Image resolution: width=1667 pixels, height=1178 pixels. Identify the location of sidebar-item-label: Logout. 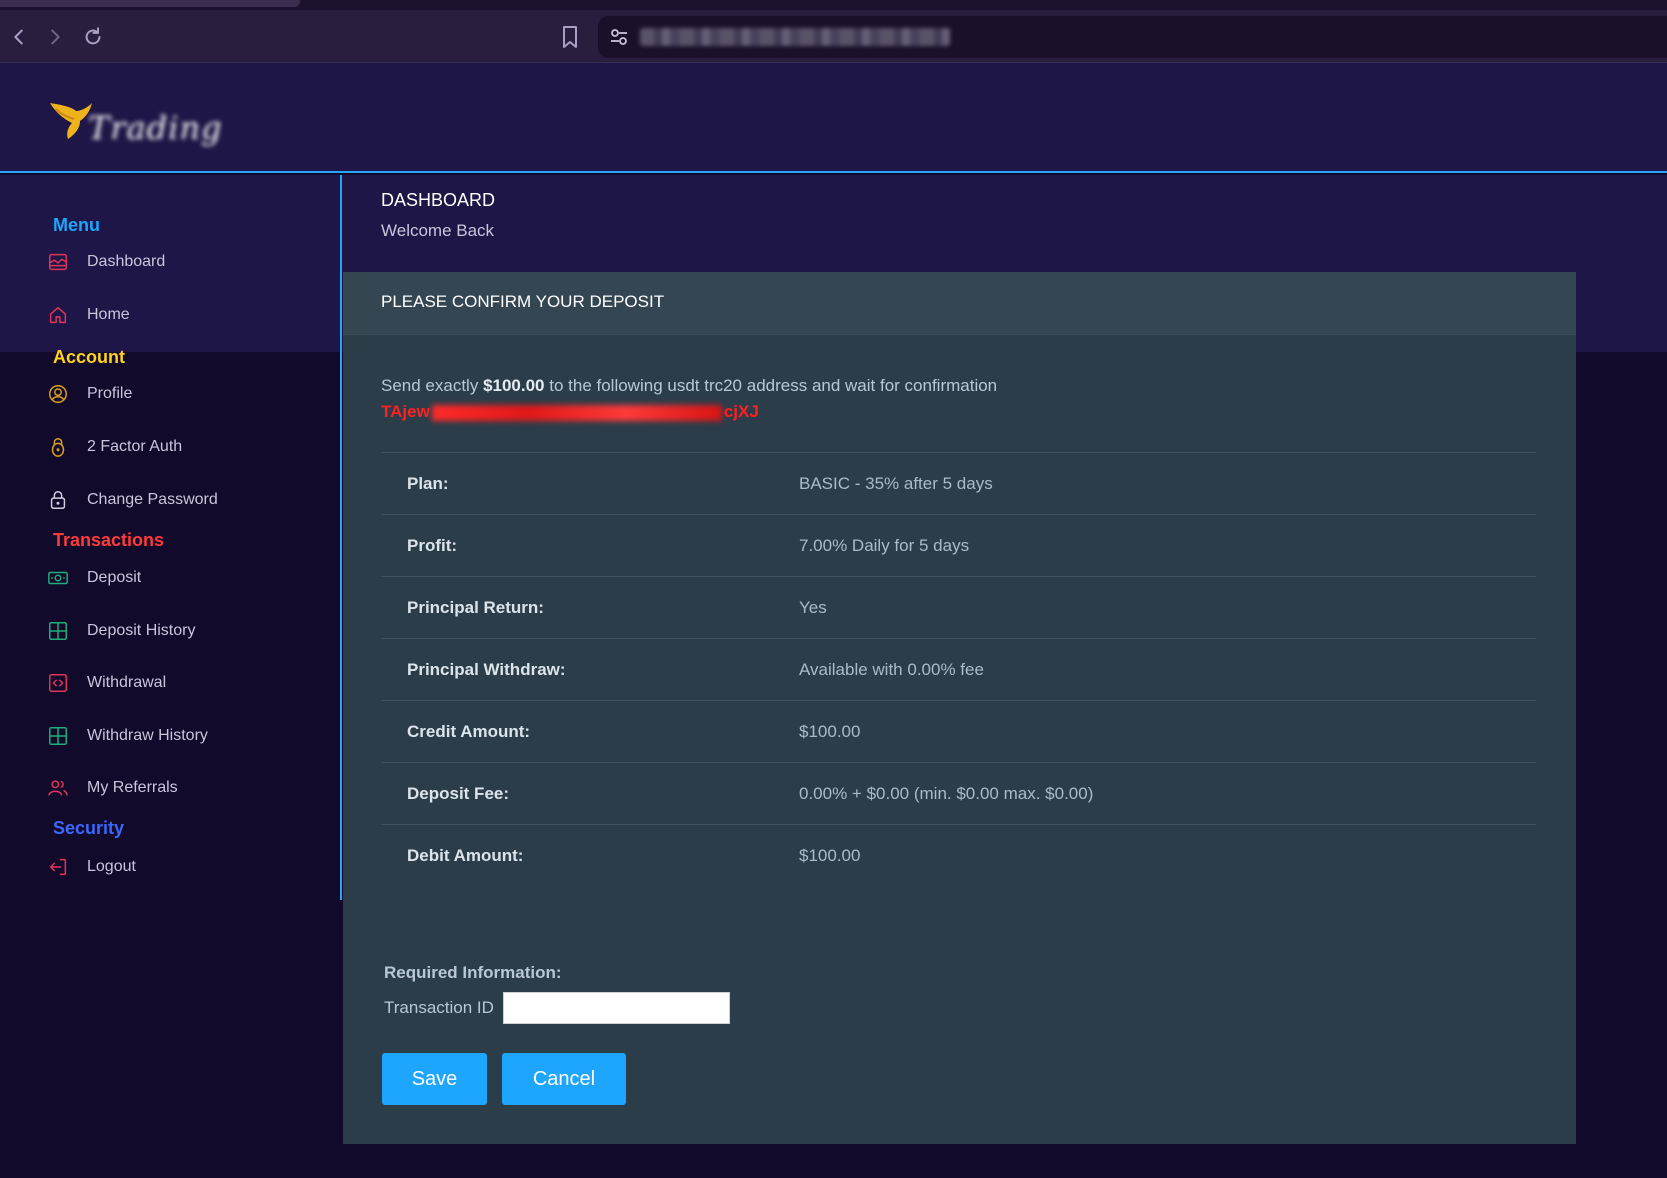
(111, 866).